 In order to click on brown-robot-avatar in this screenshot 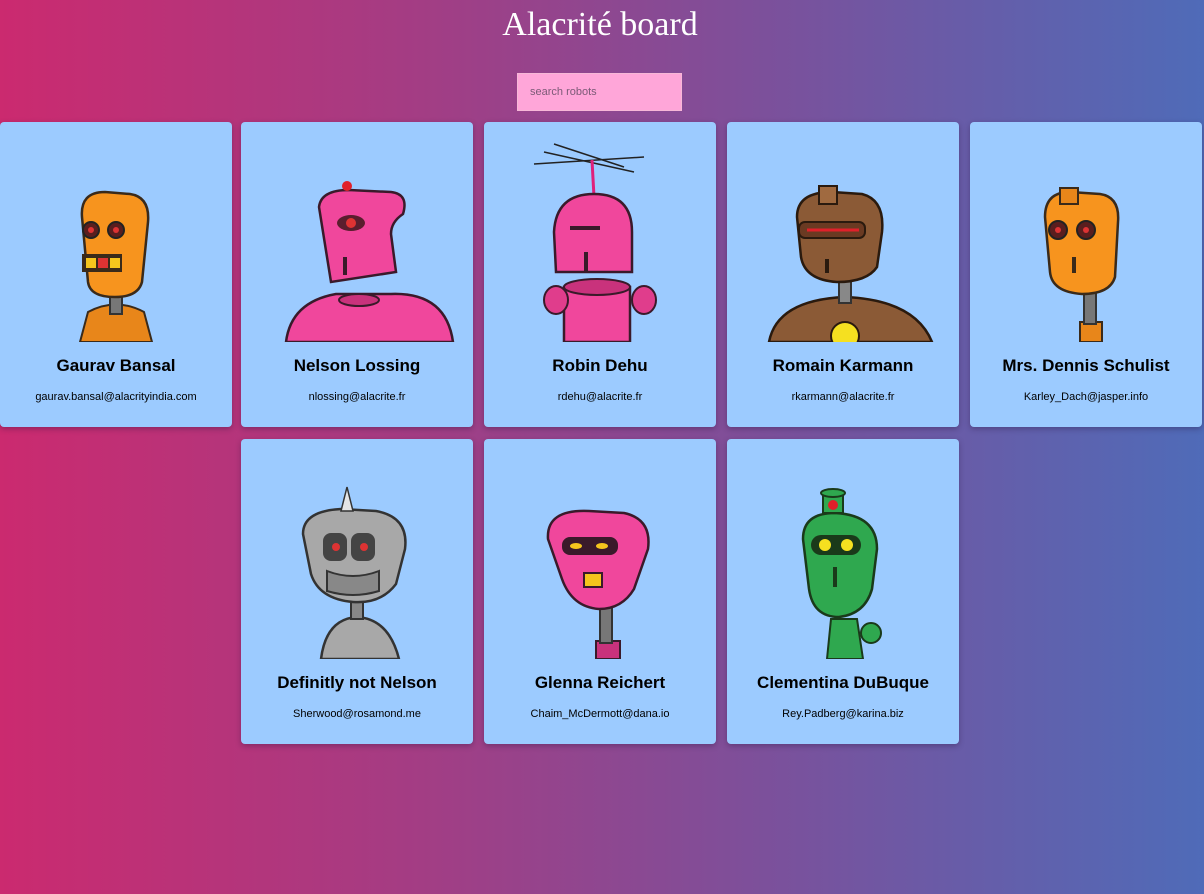, I will do `click(850, 263)`.